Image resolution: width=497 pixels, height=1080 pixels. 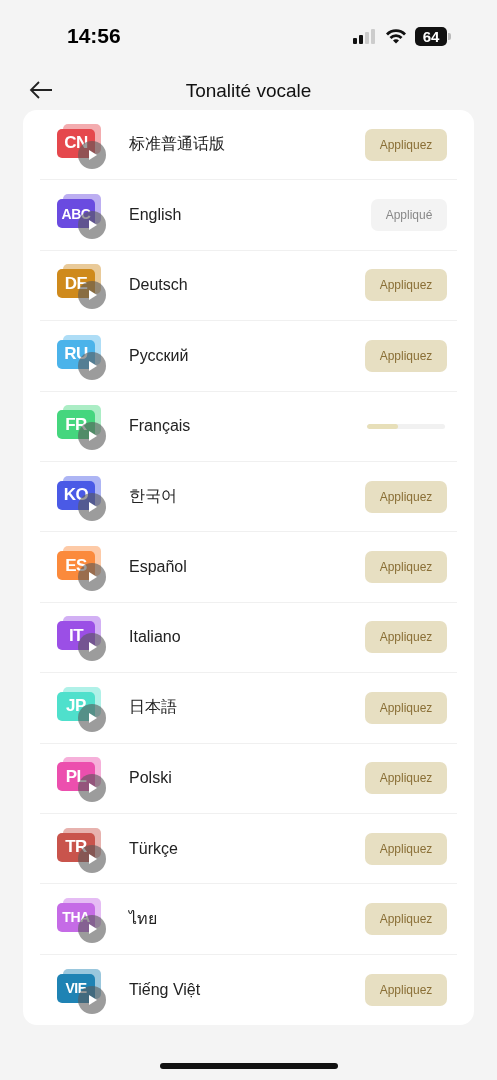 What do you see at coordinates (153, 707) in the screenshot?
I see `language-name: 日本語` at bounding box center [153, 707].